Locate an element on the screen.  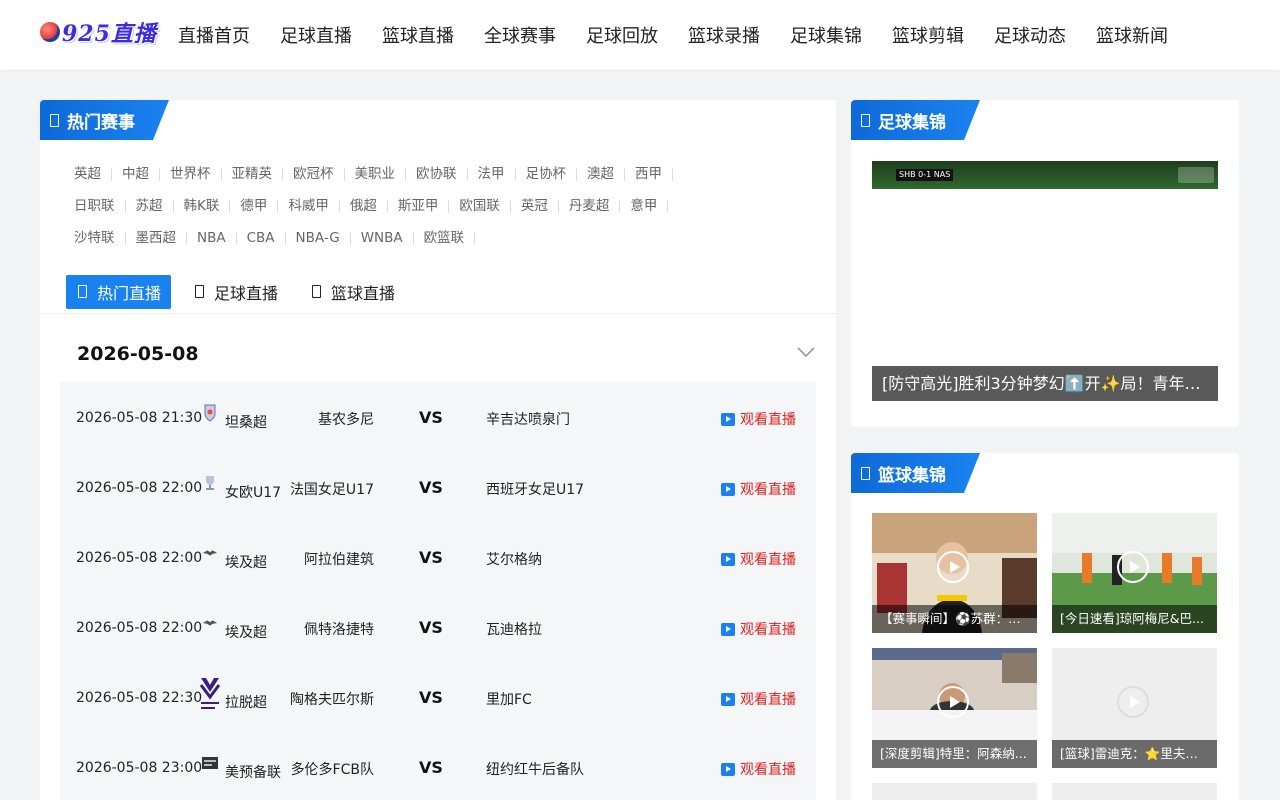
league-link: 西甲 is located at coordinates (649, 174).